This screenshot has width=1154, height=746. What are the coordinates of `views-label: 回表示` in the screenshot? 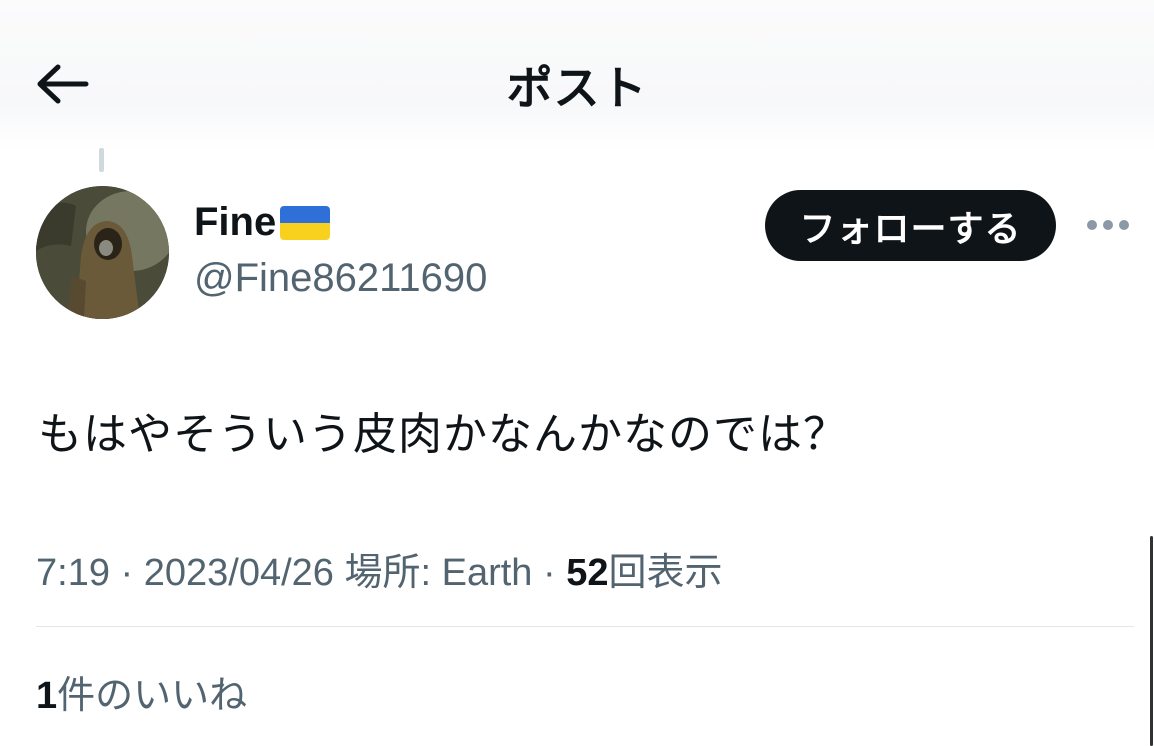 It's located at (665, 573).